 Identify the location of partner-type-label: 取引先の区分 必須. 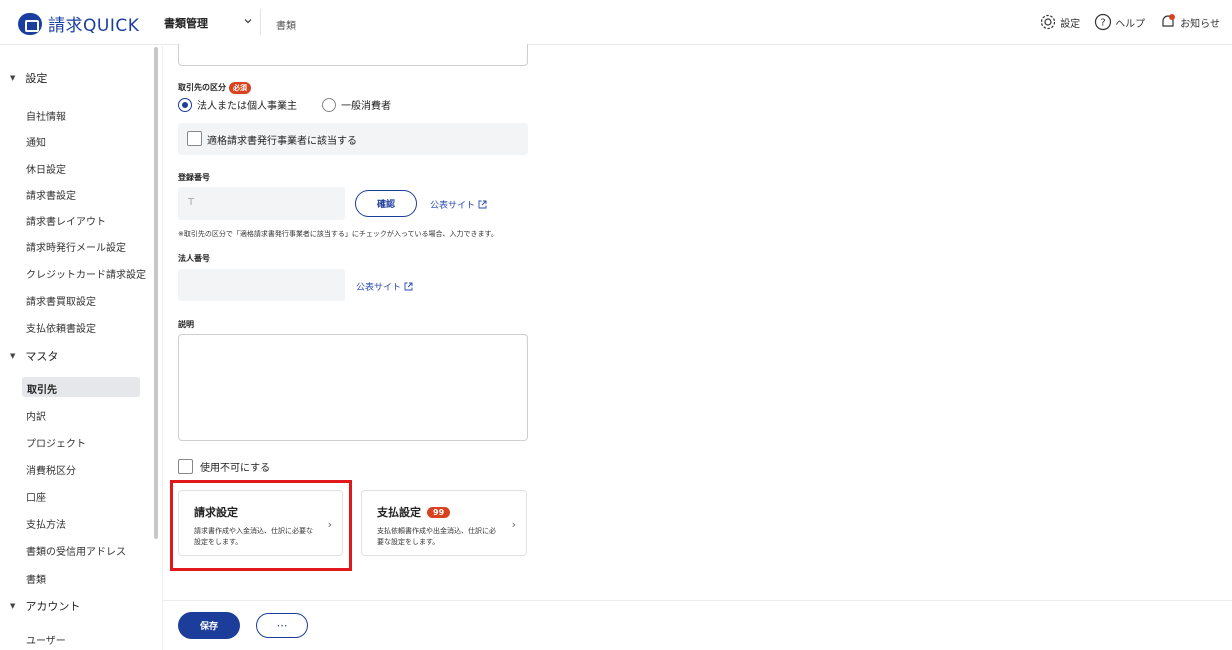
(214, 88).